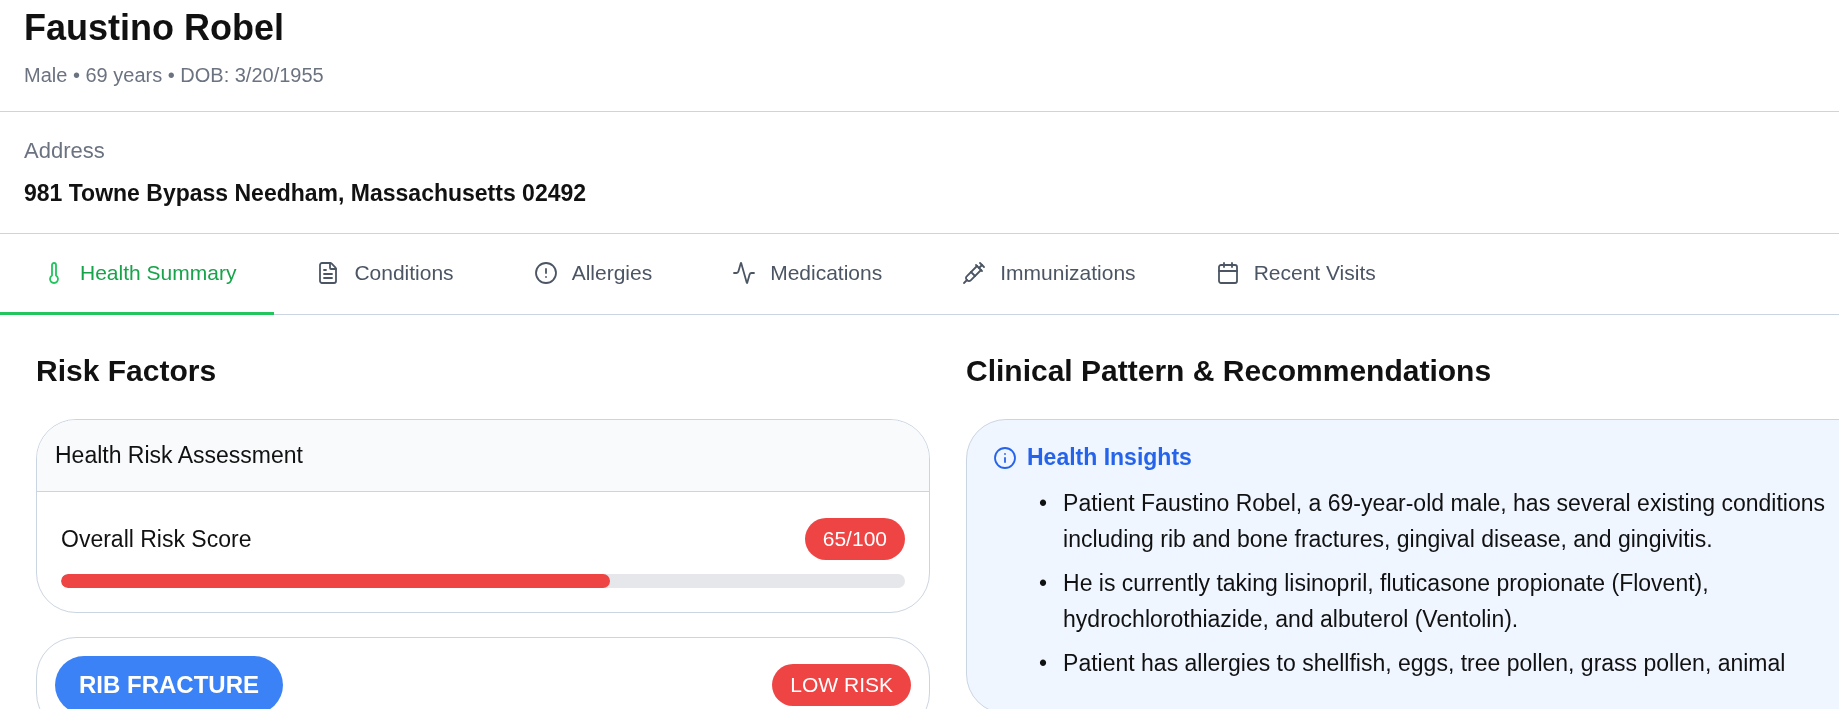 The image size is (1839, 709). Describe the element at coordinates (1293, 274) in the screenshot. I see `tab: Recent Visits` at that location.